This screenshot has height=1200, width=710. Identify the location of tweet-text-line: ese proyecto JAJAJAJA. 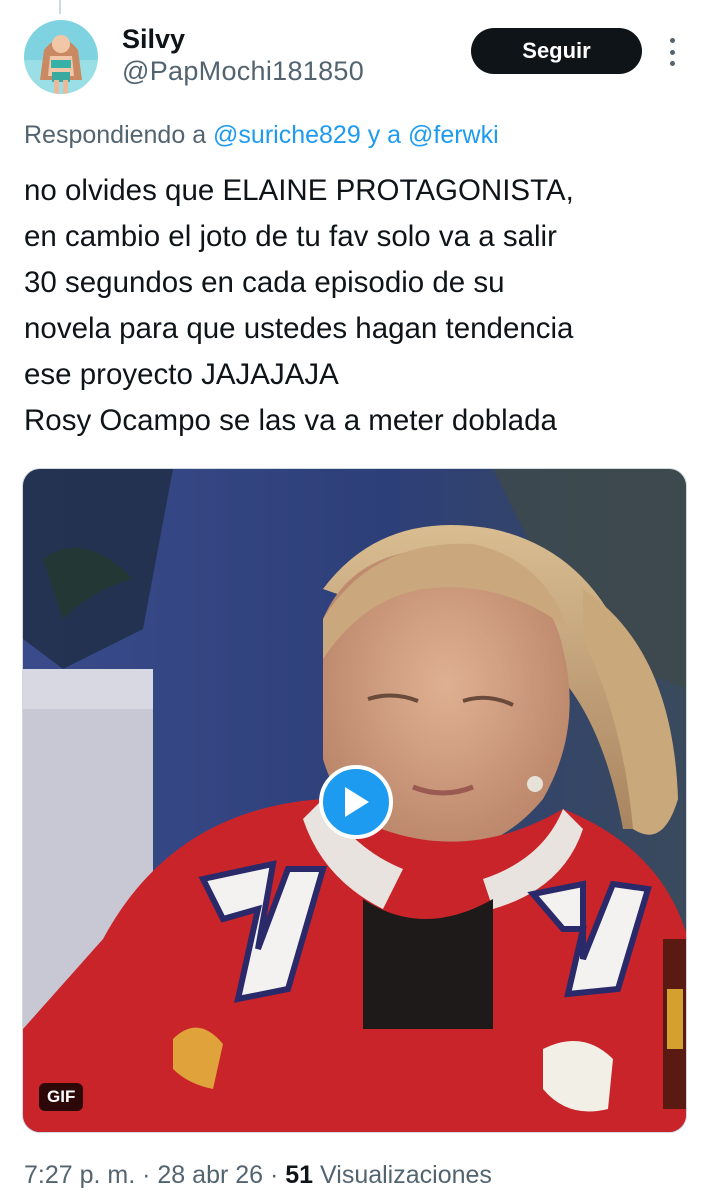
(181, 374).